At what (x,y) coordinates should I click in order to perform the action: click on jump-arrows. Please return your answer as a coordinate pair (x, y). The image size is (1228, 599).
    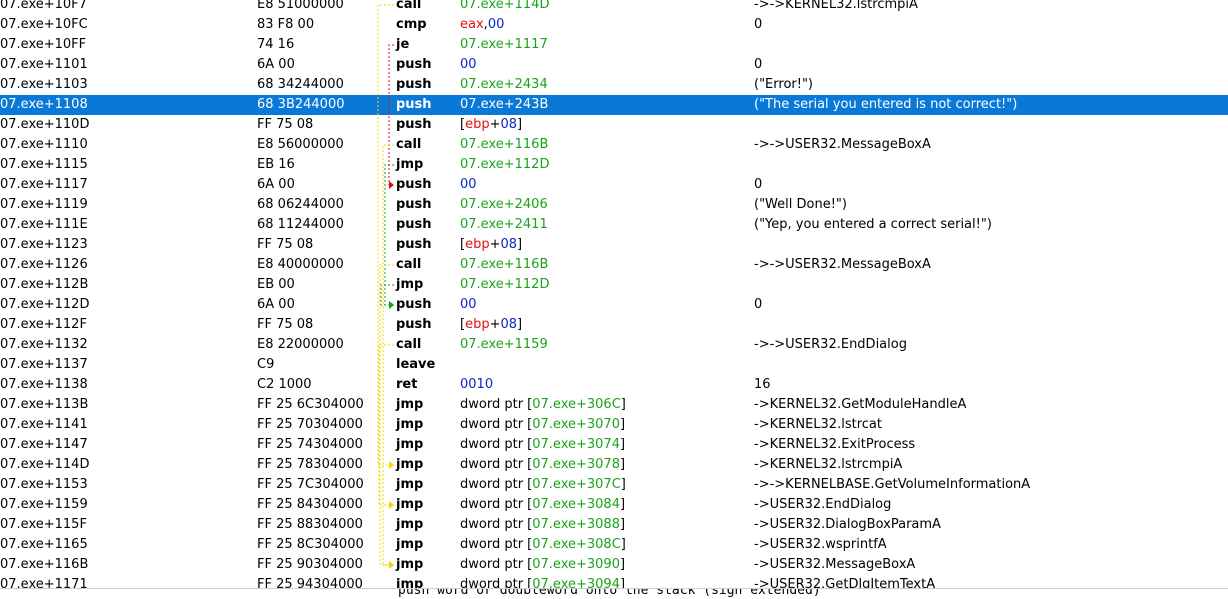
    Looking at the image, I should click on (385, 286).